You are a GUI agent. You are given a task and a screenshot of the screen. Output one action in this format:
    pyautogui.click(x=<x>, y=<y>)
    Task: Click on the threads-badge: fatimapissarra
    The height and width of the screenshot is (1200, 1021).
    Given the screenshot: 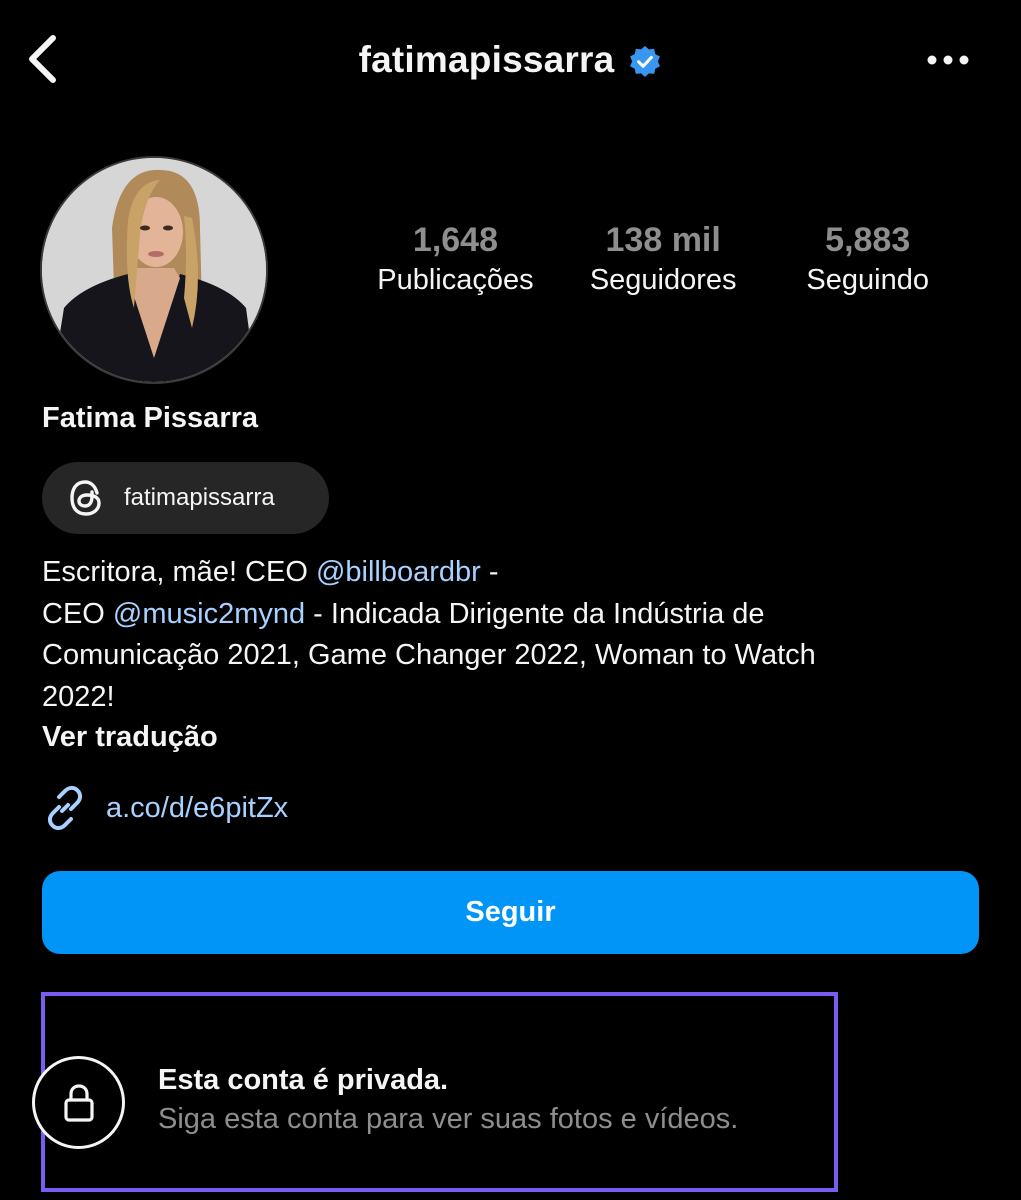 What is the action you would take?
    pyautogui.click(x=185, y=498)
    